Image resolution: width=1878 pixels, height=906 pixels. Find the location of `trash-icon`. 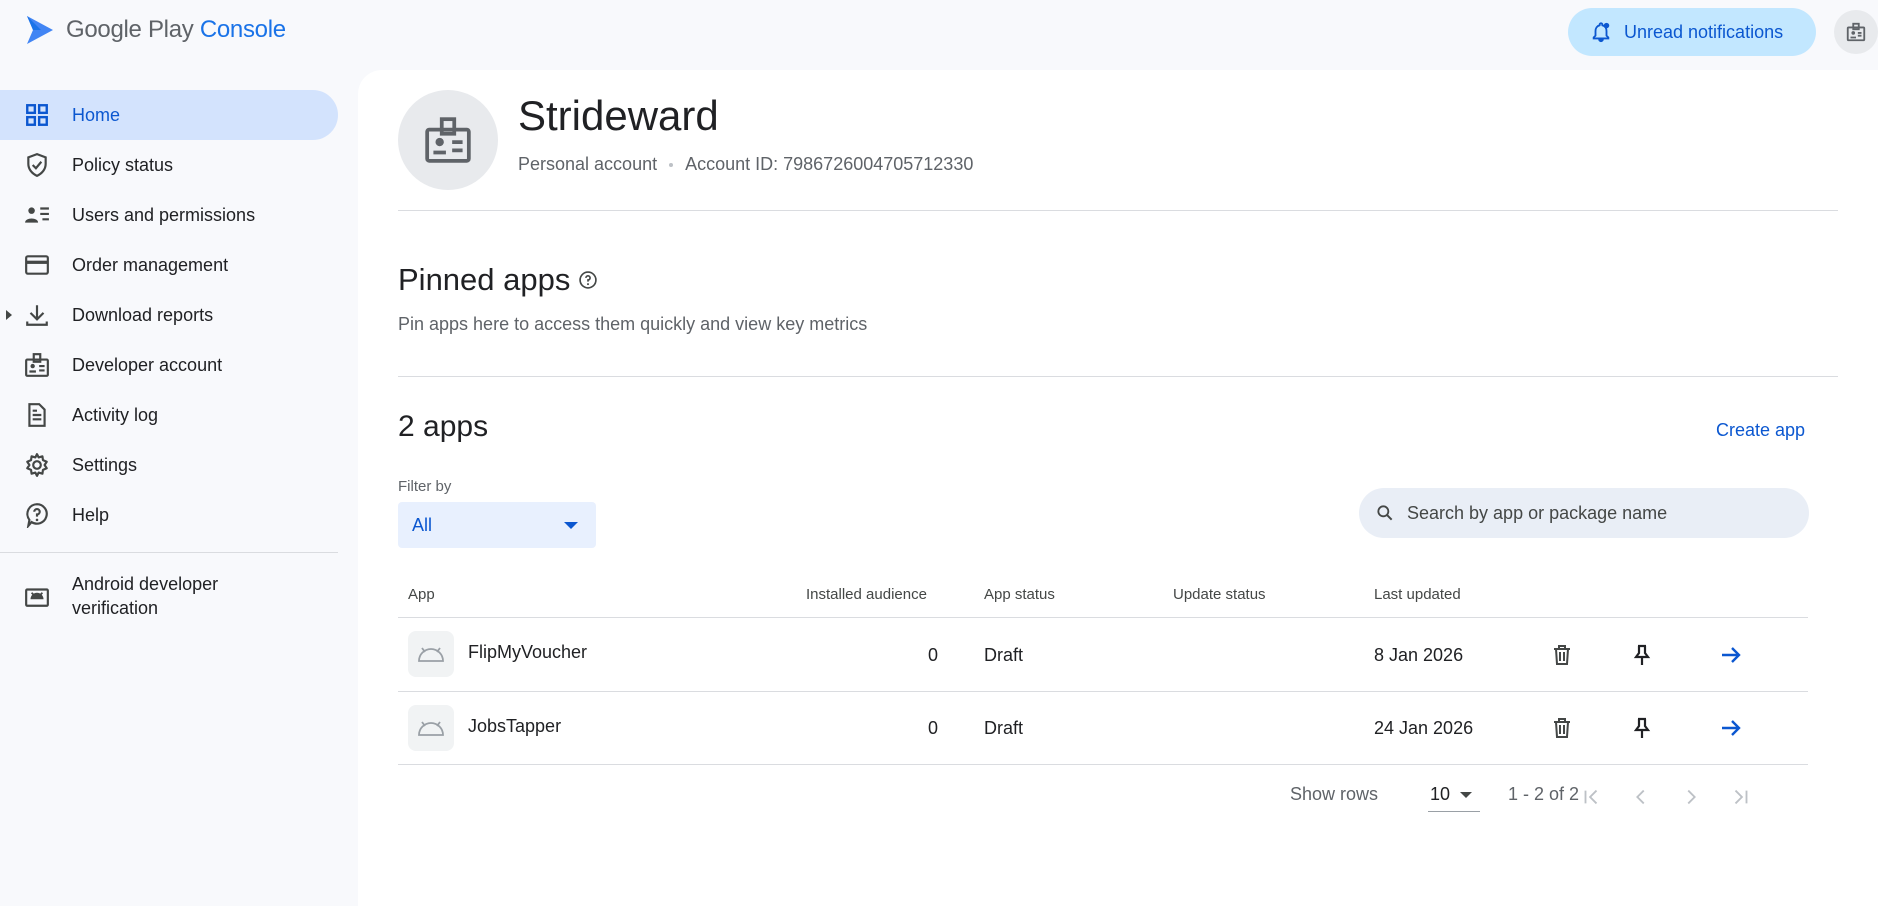

trash-icon is located at coordinates (1562, 655).